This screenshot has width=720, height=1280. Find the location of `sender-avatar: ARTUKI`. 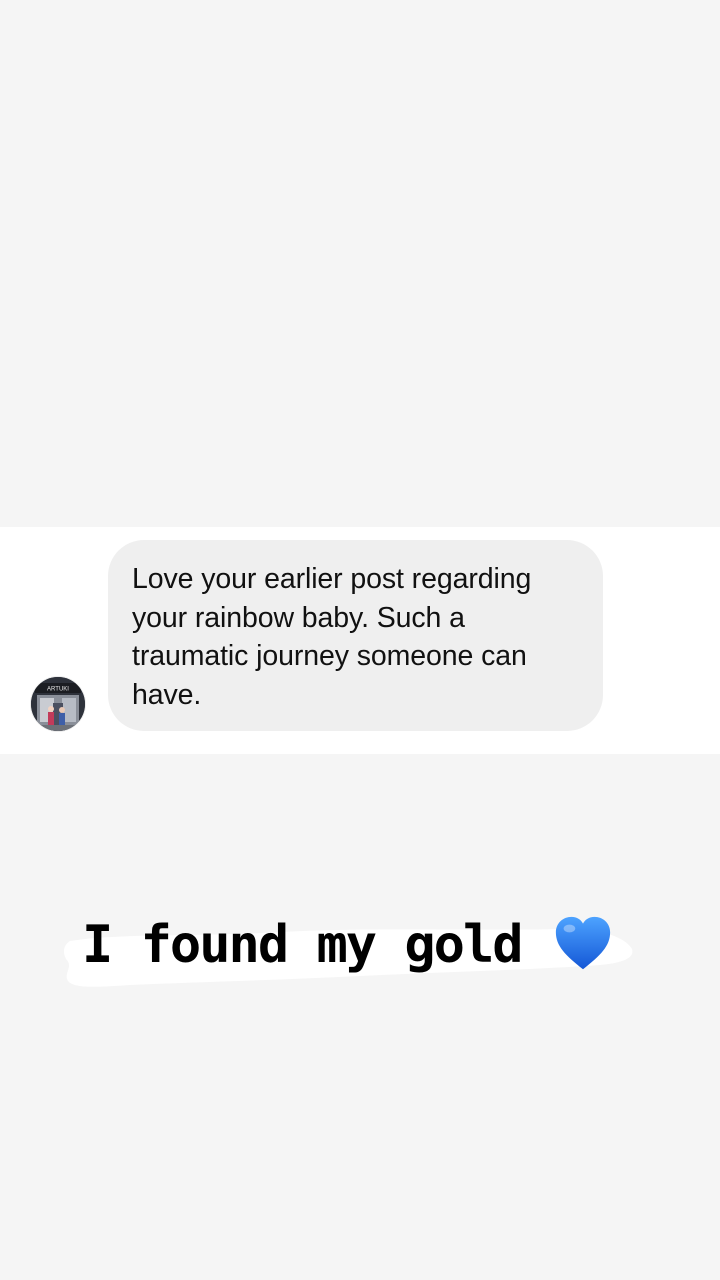

sender-avatar: ARTUKI is located at coordinates (58, 704).